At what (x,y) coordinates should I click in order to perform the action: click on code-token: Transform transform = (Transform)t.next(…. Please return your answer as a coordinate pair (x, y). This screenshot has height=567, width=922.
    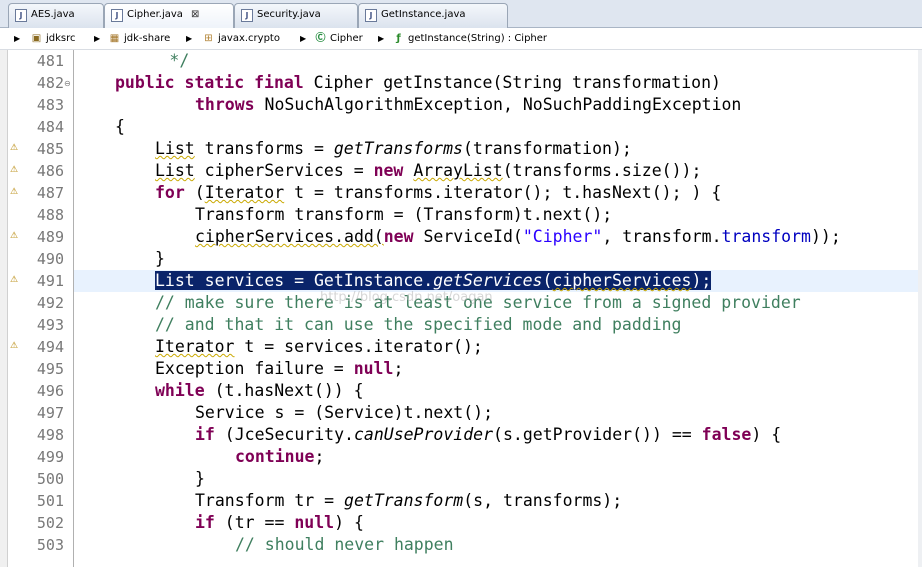
    Looking at the image, I should click on (404, 214).